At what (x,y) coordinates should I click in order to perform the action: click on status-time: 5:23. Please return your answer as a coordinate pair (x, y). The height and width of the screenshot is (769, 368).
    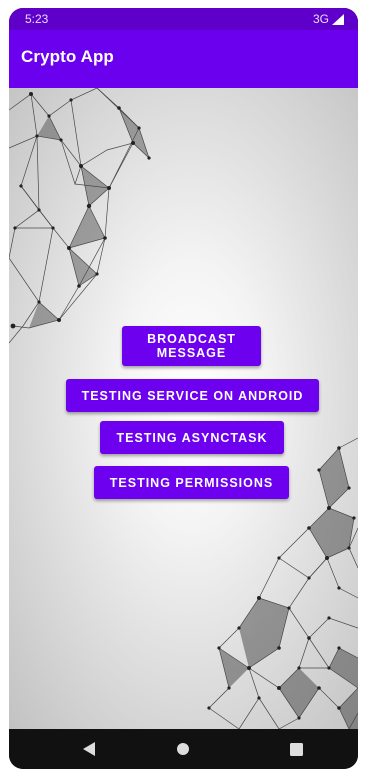
    Looking at the image, I should click on (37, 19).